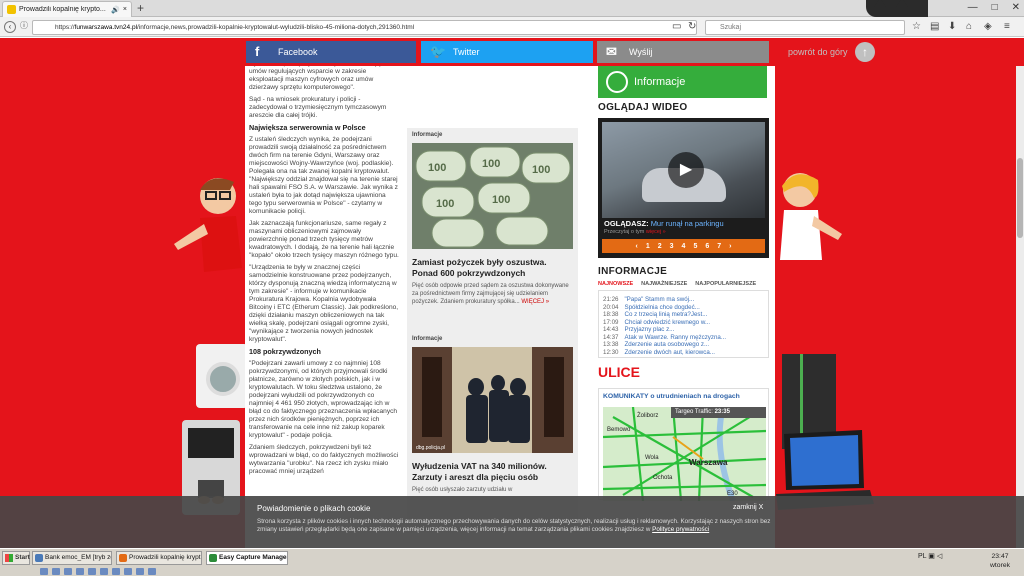 This screenshot has height=576, width=1024. I want to click on pocket-icon: ◈, so click(988, 27).